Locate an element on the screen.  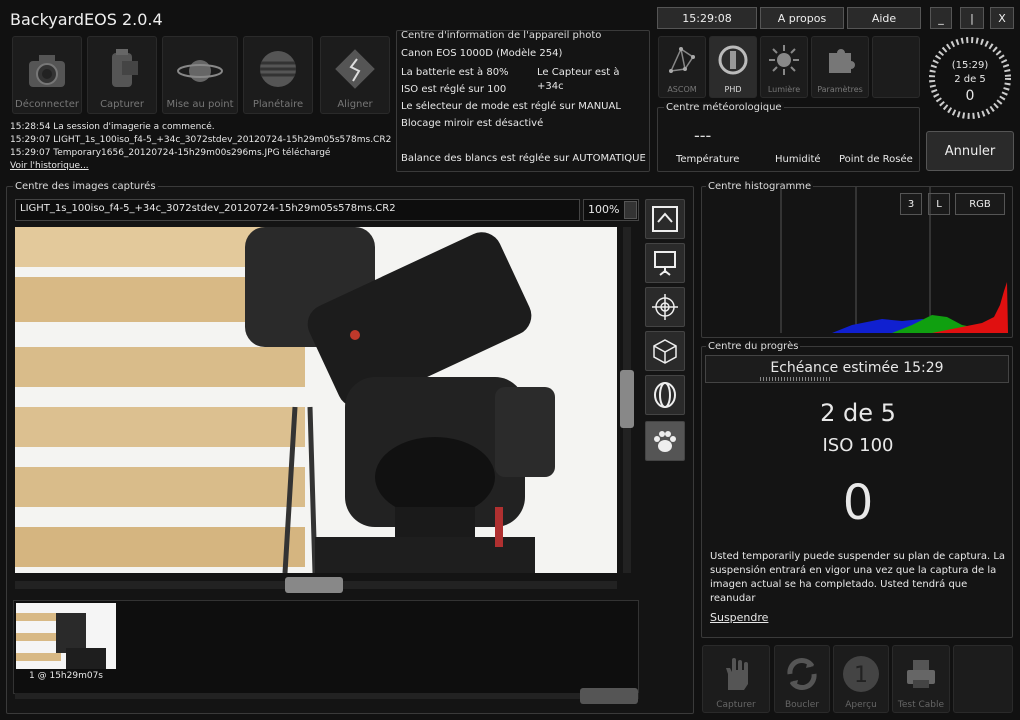
preview-button: 1 Aperçu is located at coordinates (861, 679).